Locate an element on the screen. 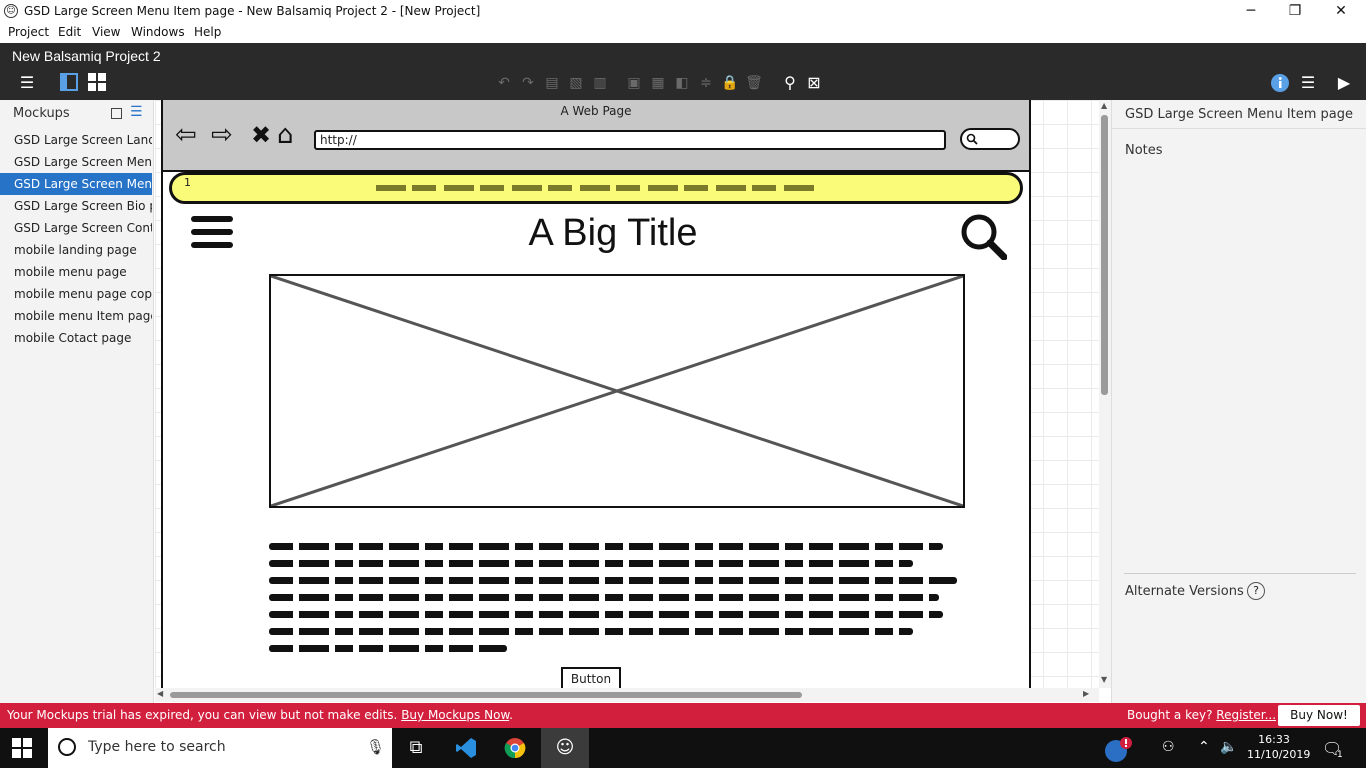 The width and height of the screenshot is (1366, 775). canvas-horizontal-scrollbar: ◀ ▶ is located at coordinates (627, 695).